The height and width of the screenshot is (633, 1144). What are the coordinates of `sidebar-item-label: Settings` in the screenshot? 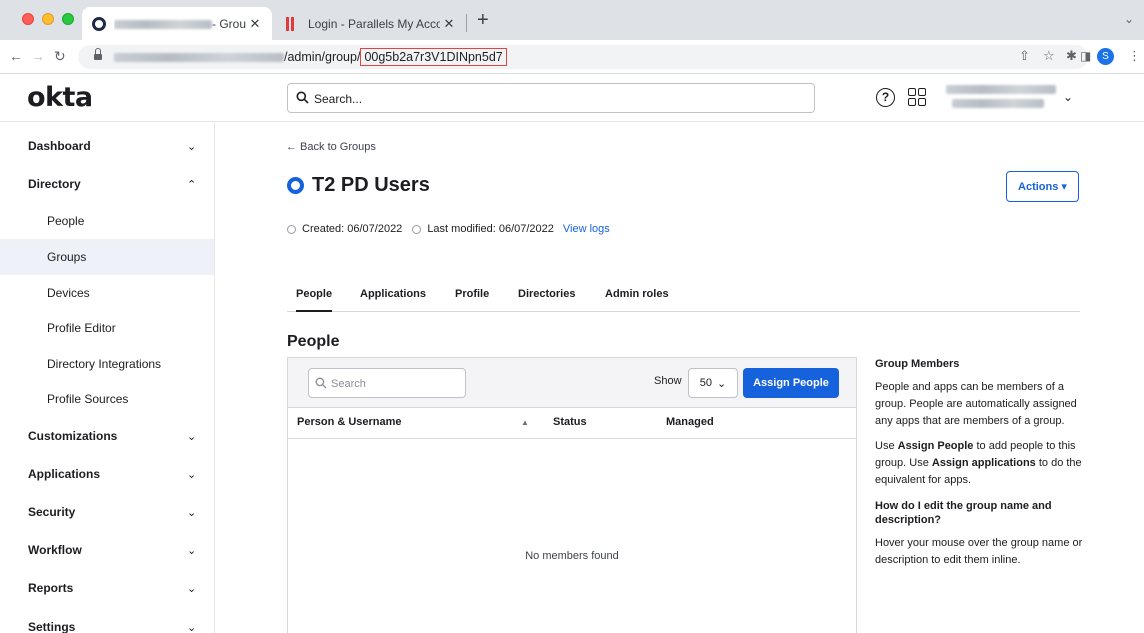 It's located at (52, 626).